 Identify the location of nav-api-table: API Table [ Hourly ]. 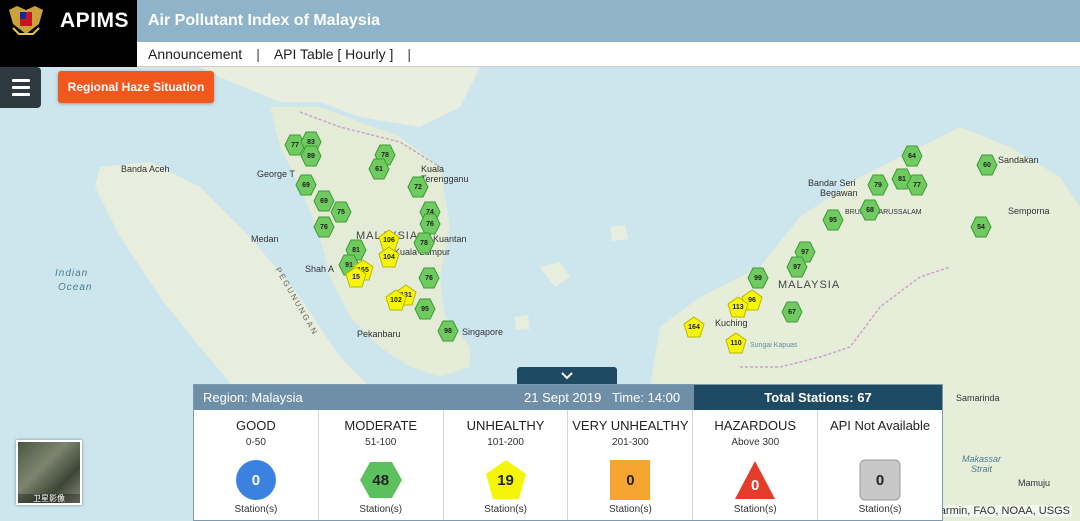
(334, 54).